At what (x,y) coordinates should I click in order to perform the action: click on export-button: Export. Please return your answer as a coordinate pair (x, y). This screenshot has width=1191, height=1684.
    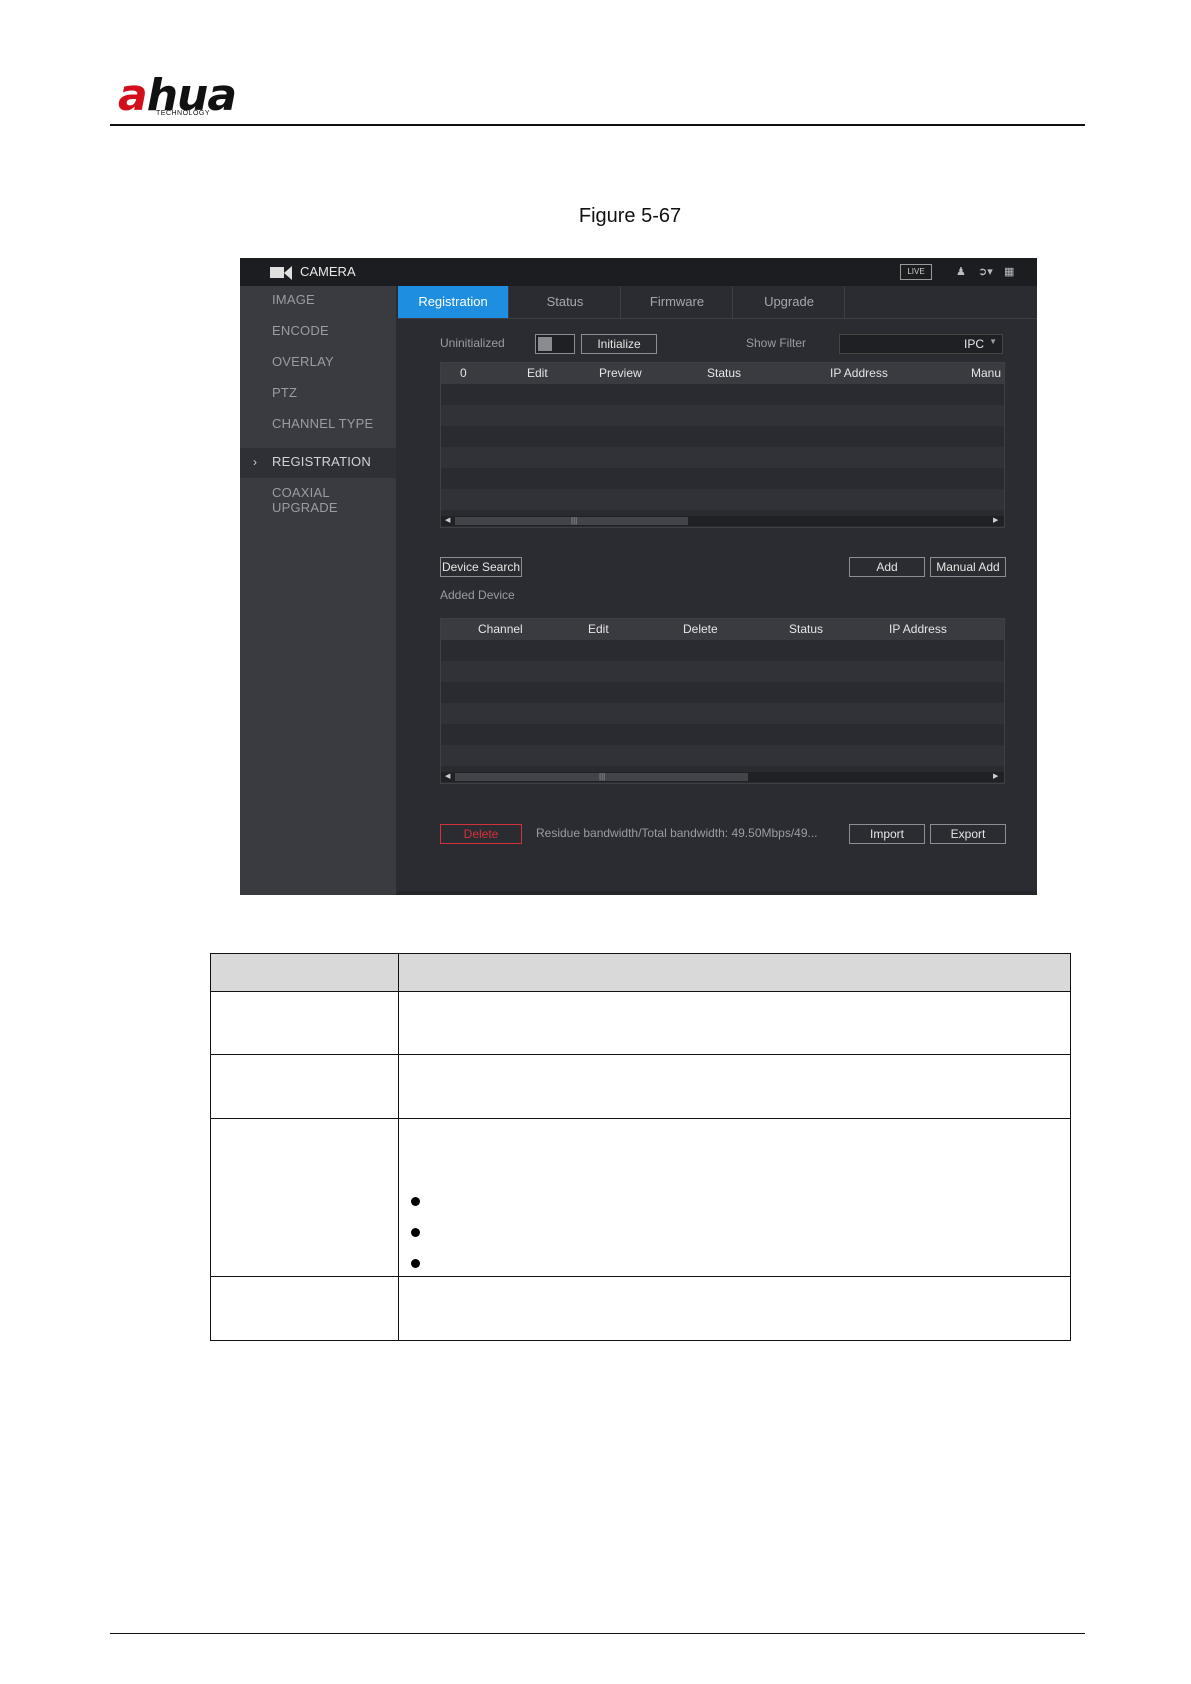
    Looking at the image, I should click on (968, 834).